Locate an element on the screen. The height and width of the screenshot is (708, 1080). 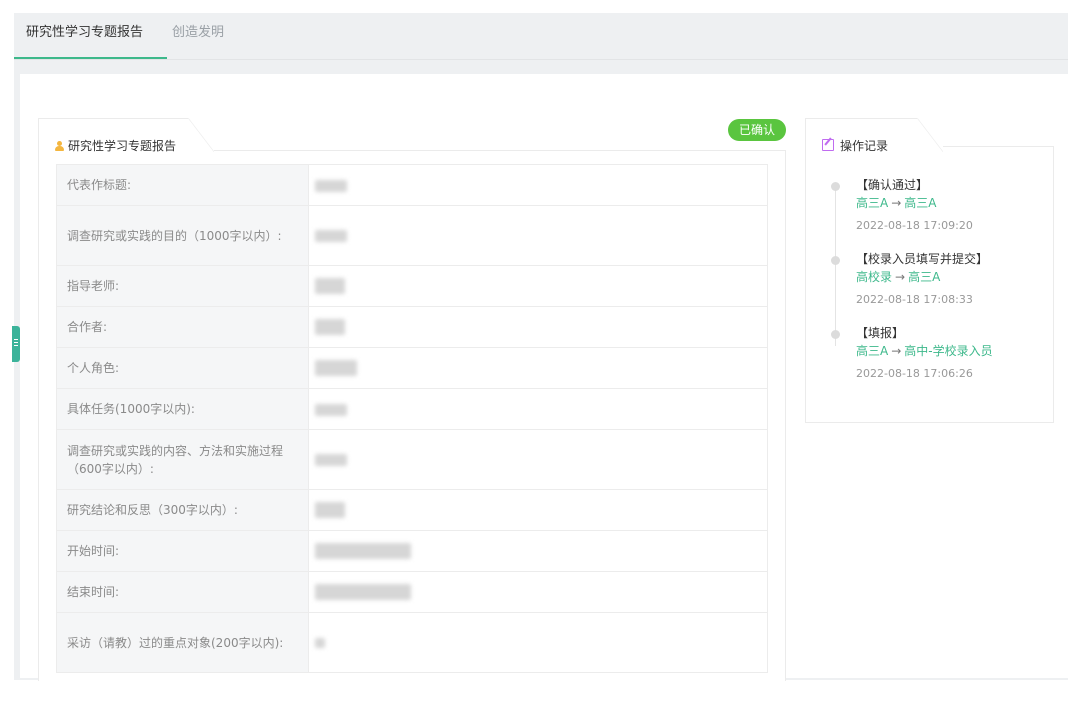
table-row: 研究结论和反思（300字以内）: is located at coordinates (412, 510).